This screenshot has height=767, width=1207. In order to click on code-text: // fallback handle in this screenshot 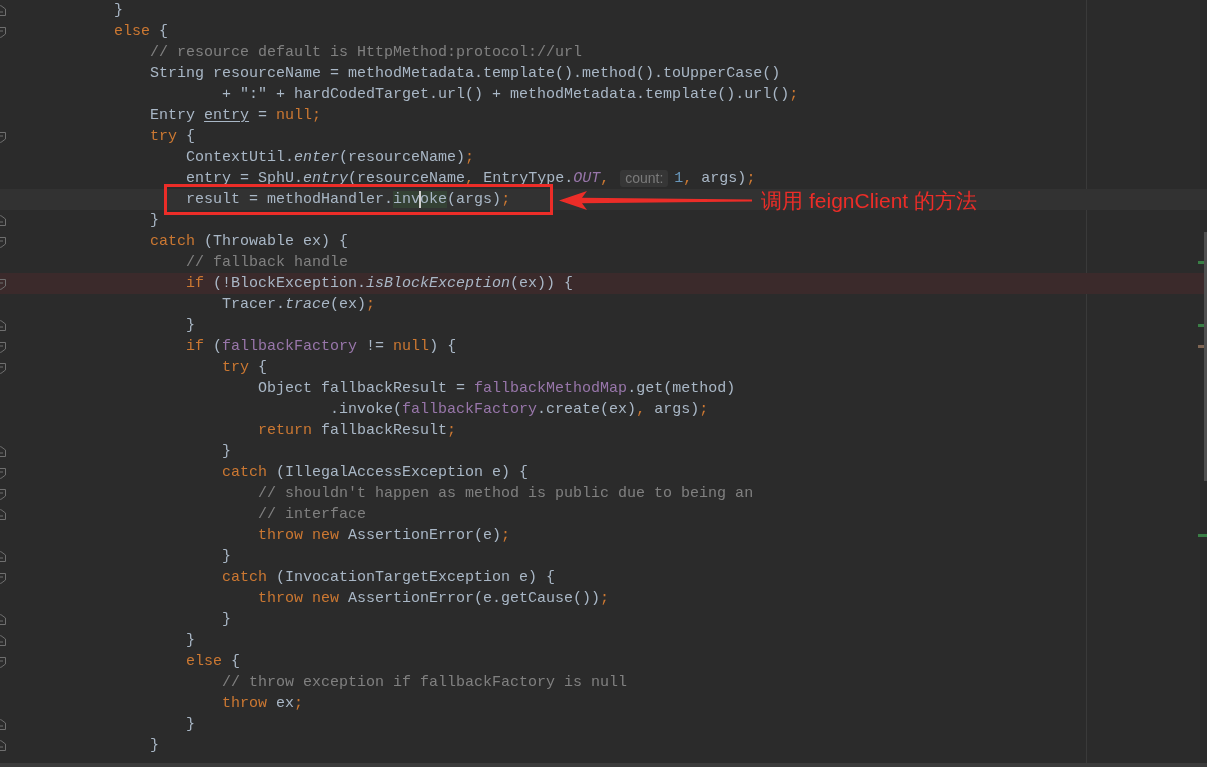, I will do `click(267, 263)`.